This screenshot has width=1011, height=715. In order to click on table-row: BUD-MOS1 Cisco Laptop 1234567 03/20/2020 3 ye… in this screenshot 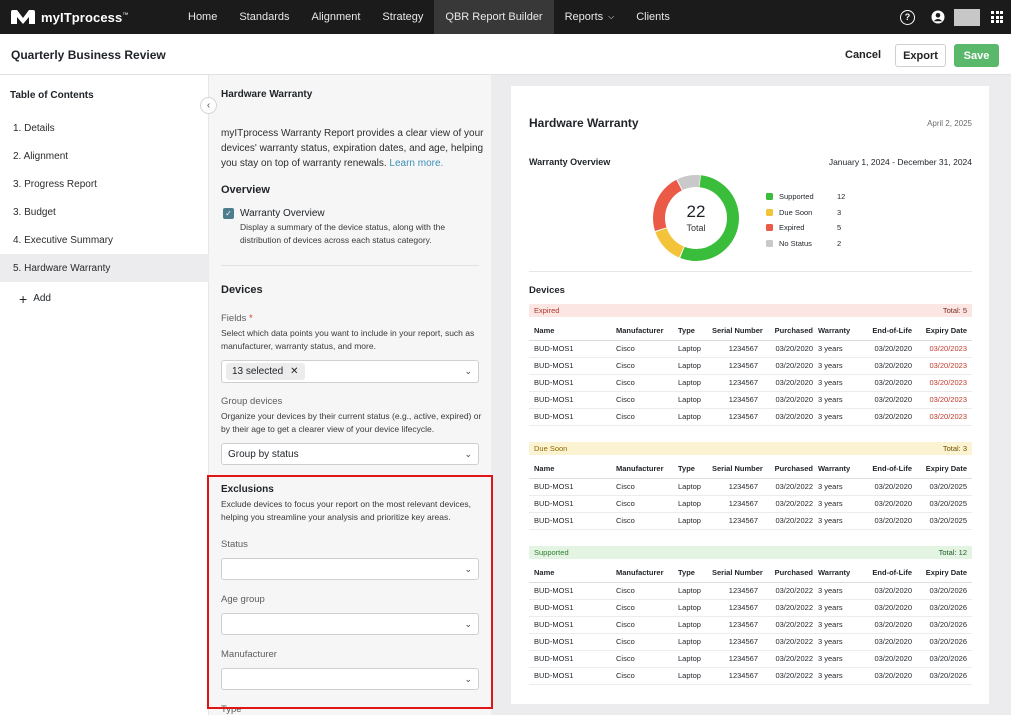, I will do `click(750, 417)`.